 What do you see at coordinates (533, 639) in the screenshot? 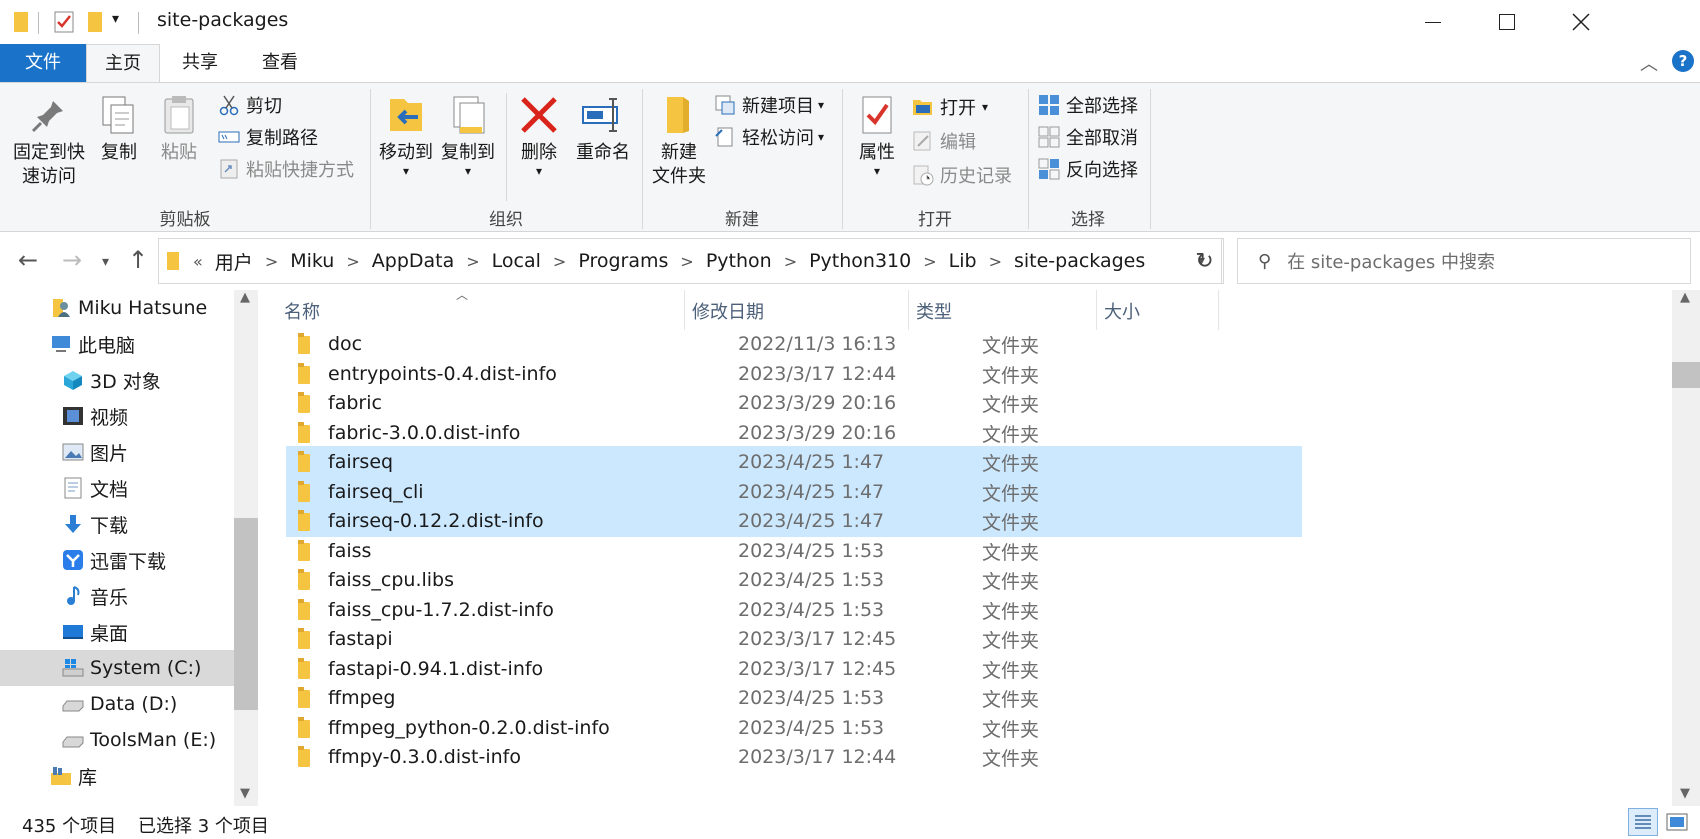
I see `file-name: fastapi` at bounding box center [533, 639].